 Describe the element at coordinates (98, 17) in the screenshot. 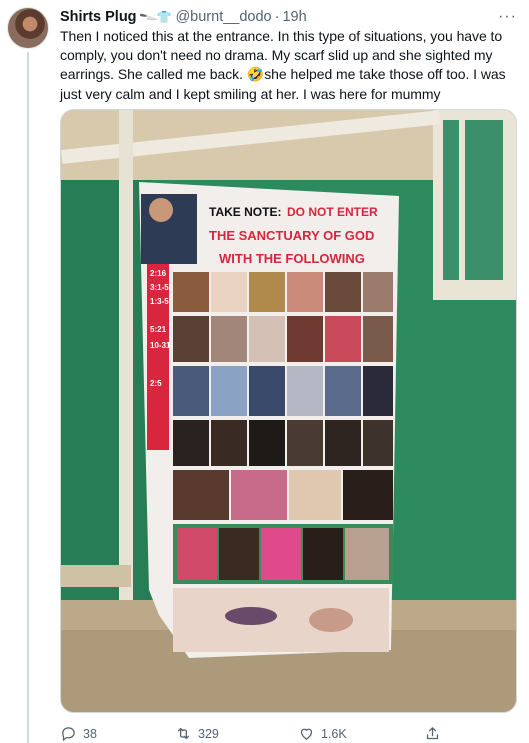

I see `display-name: Shirts Plug` at that location.